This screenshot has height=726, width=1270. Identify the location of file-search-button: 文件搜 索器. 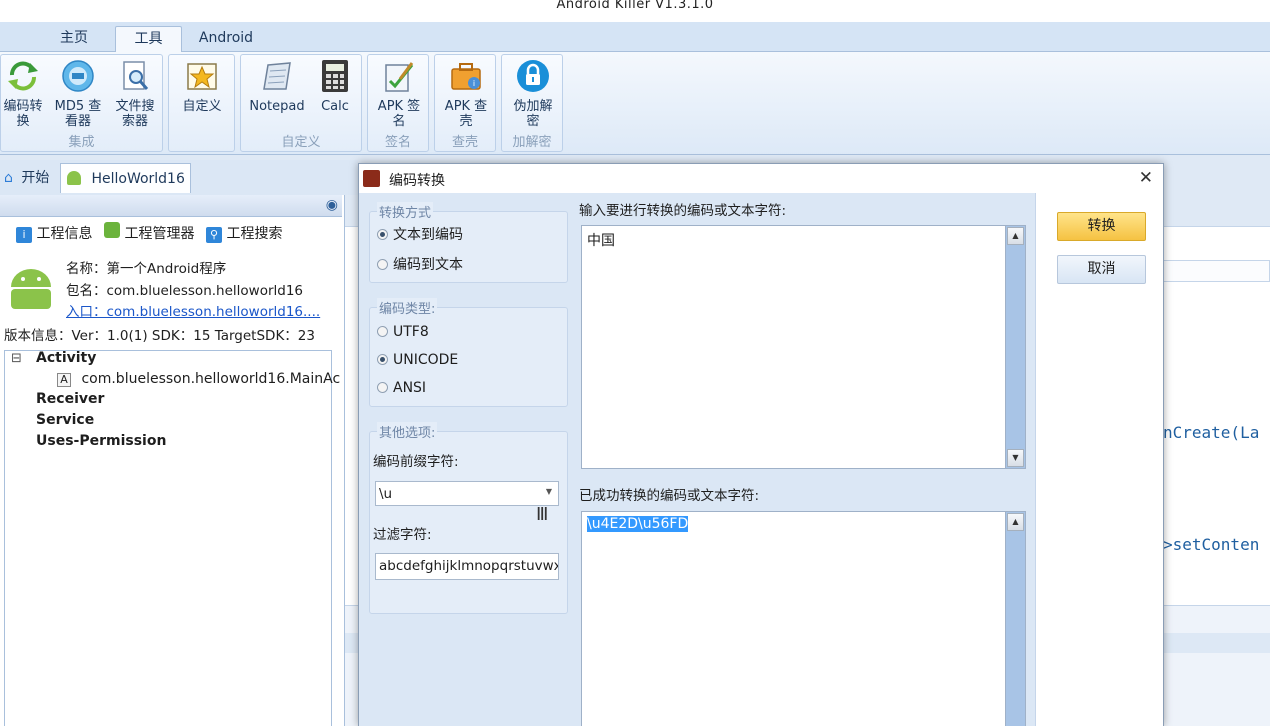
(135, 94).